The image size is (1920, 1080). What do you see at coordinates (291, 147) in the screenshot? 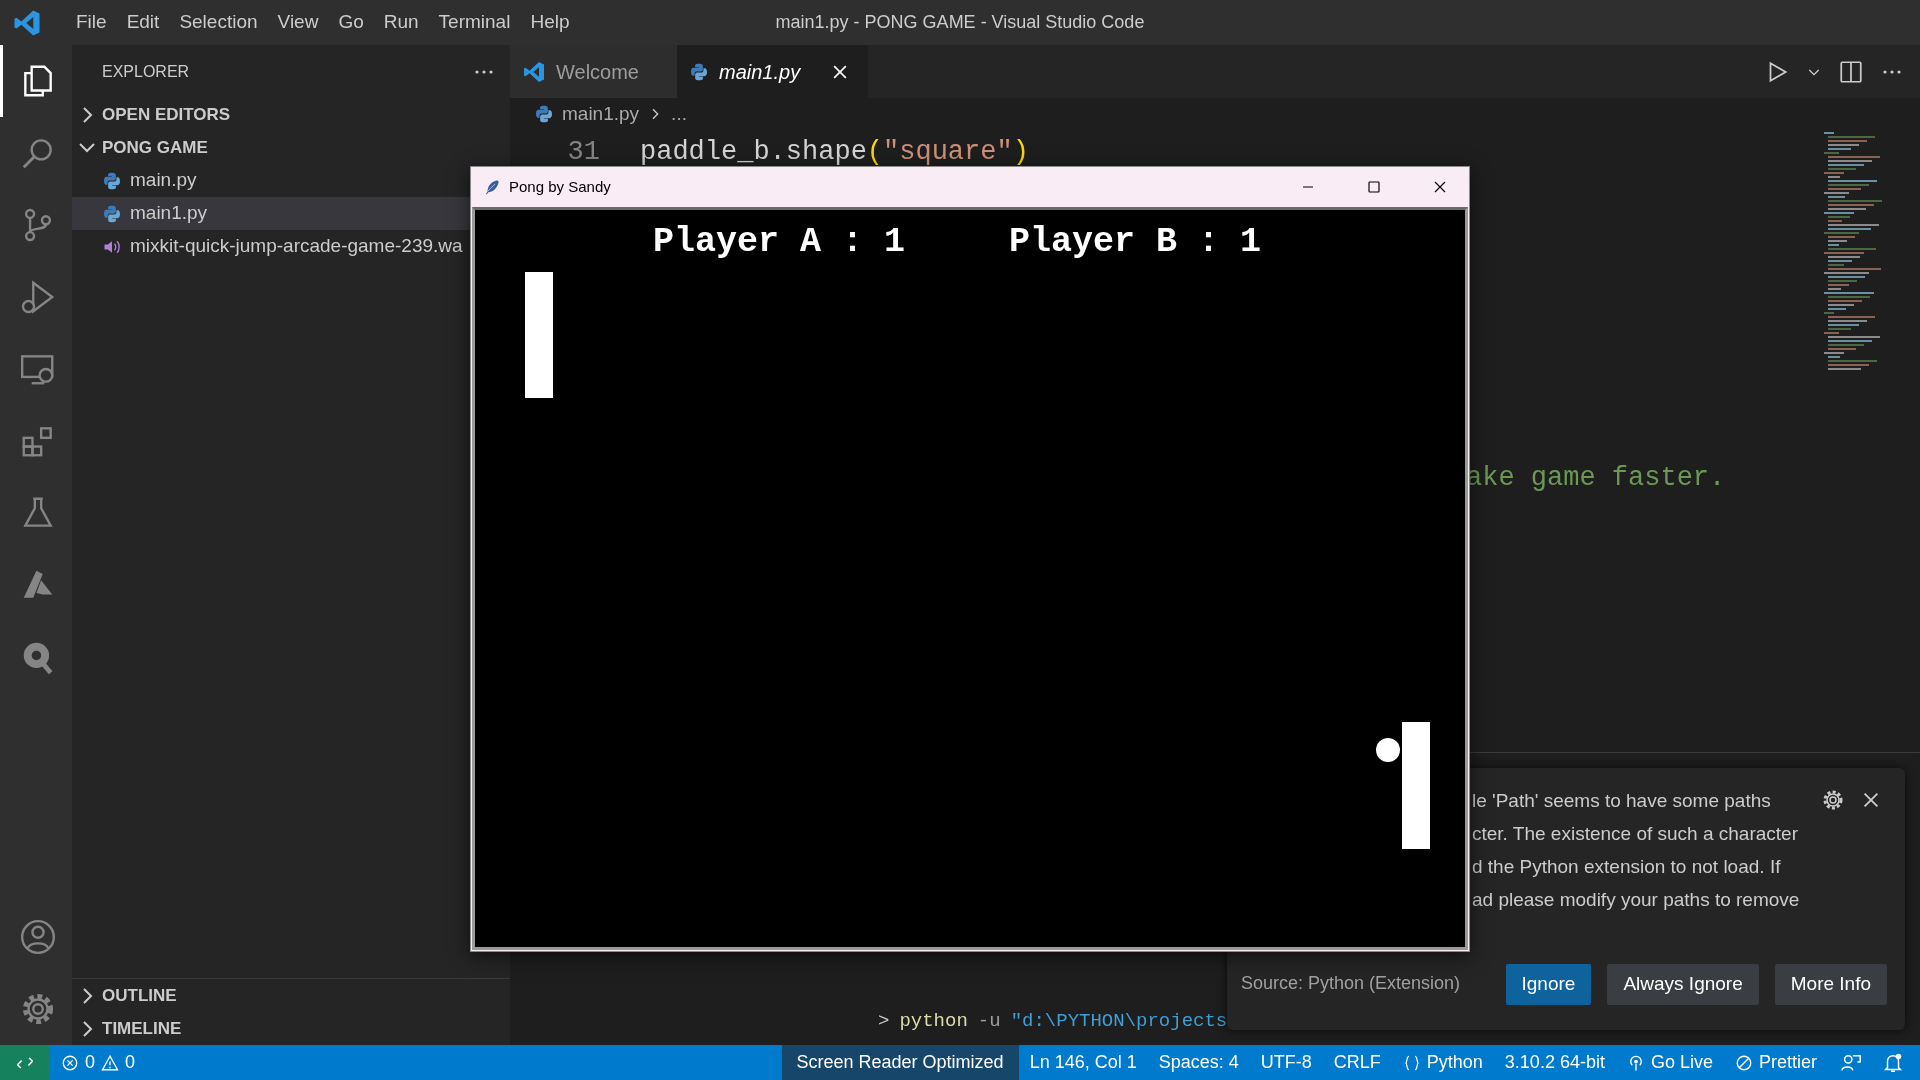
I see `section-header: PONG GAME` at bounding box center [291, 147].